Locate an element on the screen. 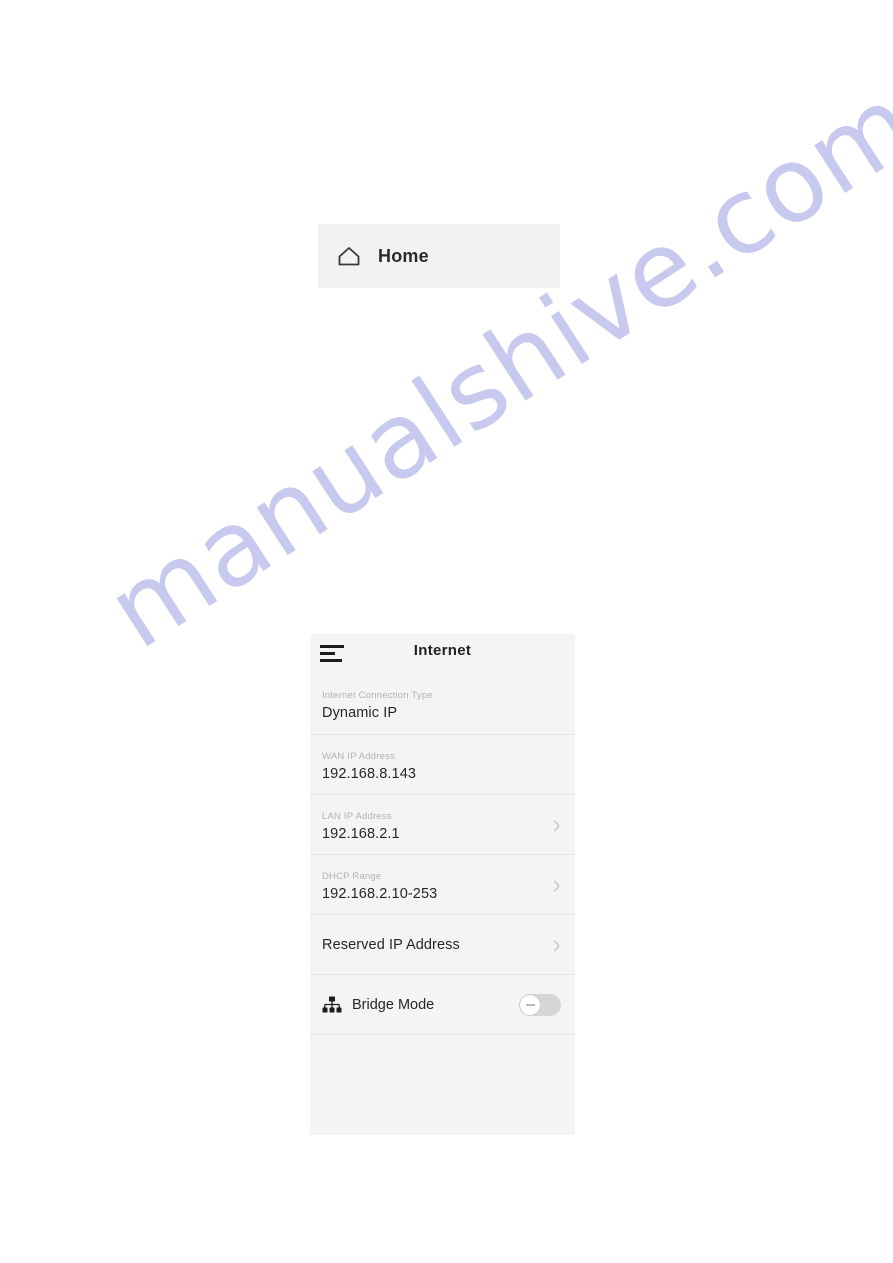 This screenshot has height=1263, width=893. toggle-knob is located at coordinates (530, 1004).